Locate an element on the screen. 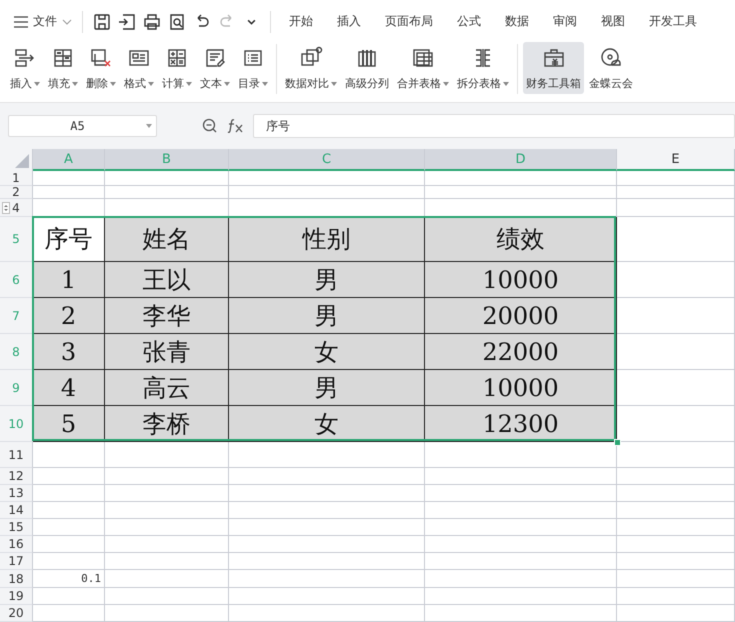  row-header: 18 is located at coordinates (16, 579).